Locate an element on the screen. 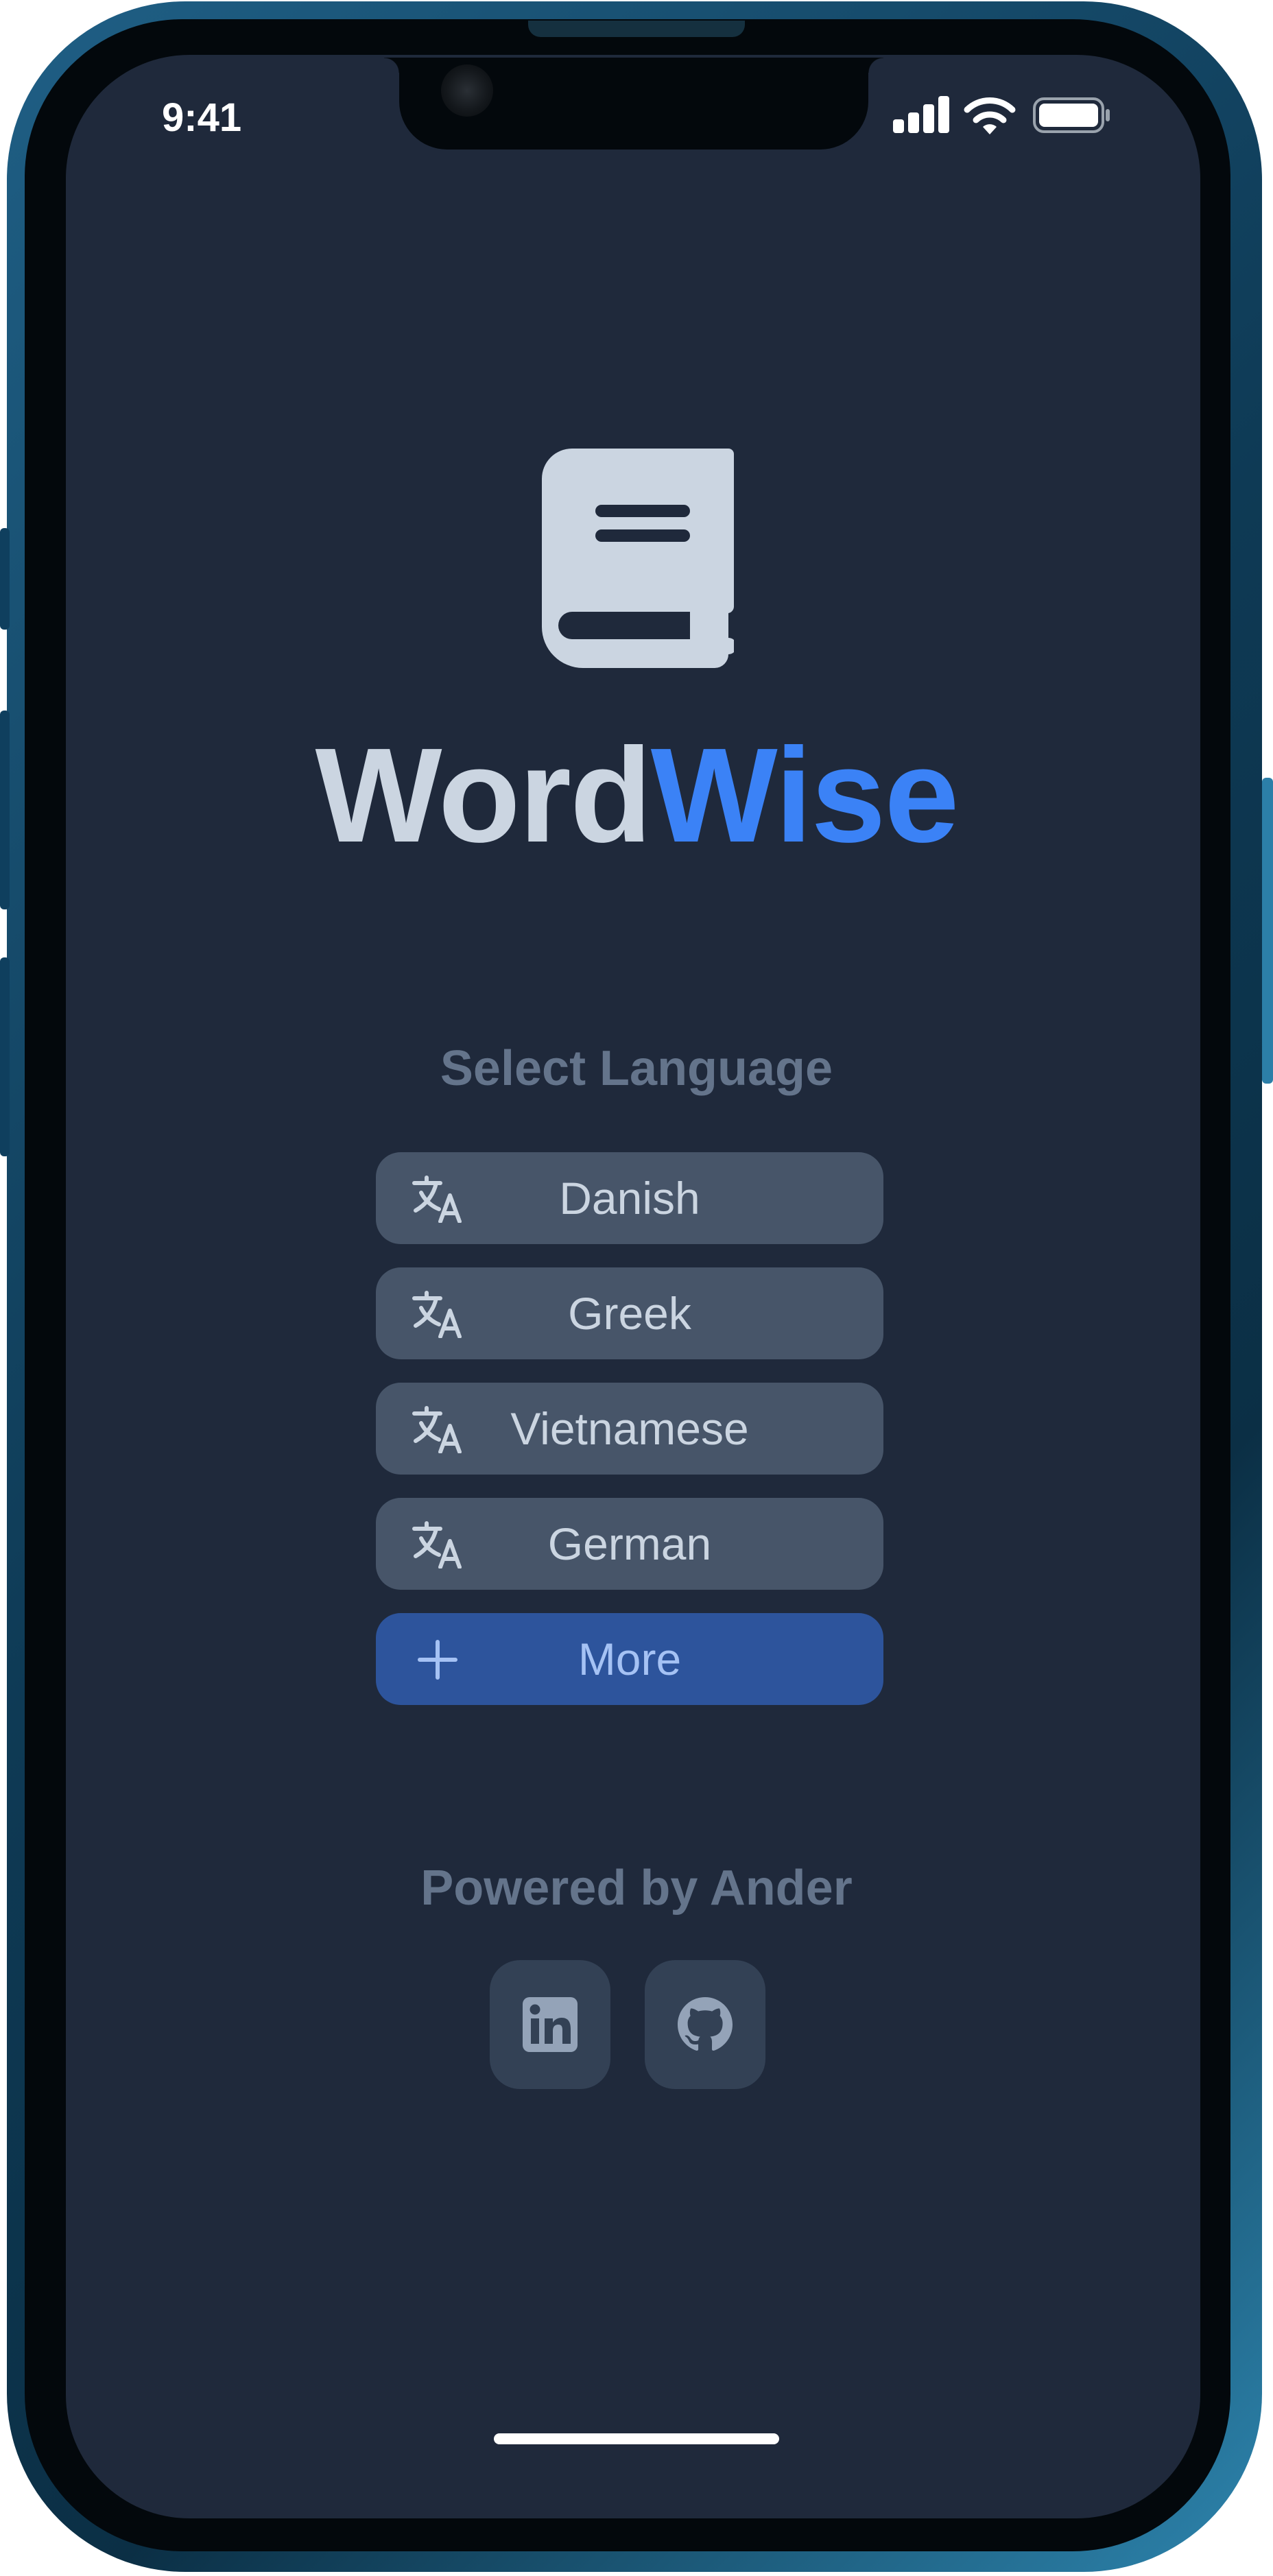  language-button-german: German is located at coordinates (629, 1544).